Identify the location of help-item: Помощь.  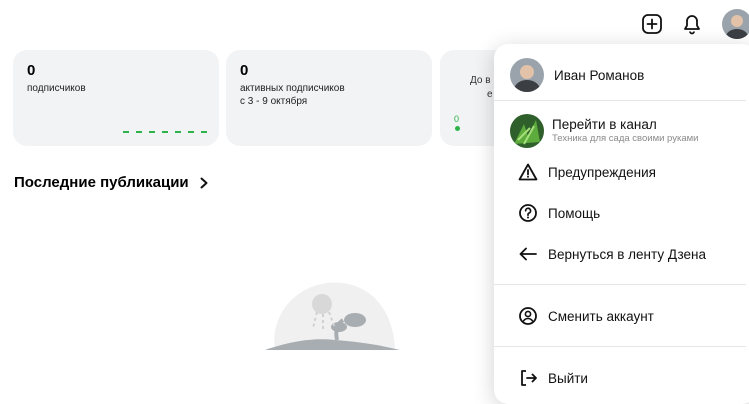
(621, 213).